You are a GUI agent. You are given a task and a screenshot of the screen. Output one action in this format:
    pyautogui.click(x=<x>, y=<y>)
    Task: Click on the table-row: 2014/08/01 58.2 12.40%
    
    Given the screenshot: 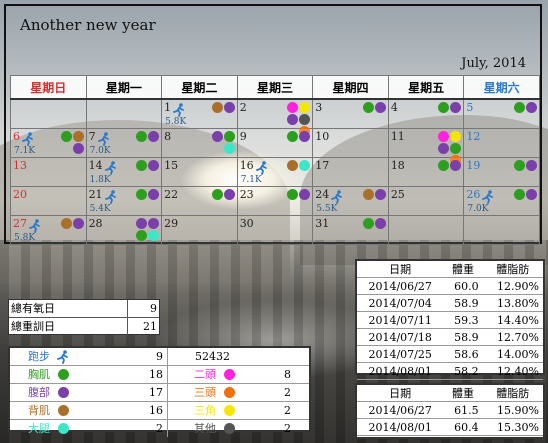 What is the action you would take?
    pyautogui.click(x=450, y=371)
    